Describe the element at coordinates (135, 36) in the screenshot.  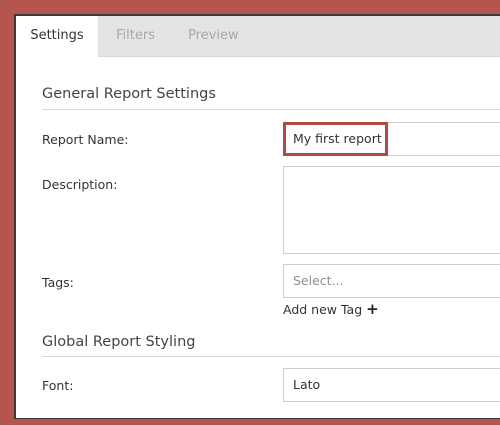
I see `tab-filters: Filters` at that location.